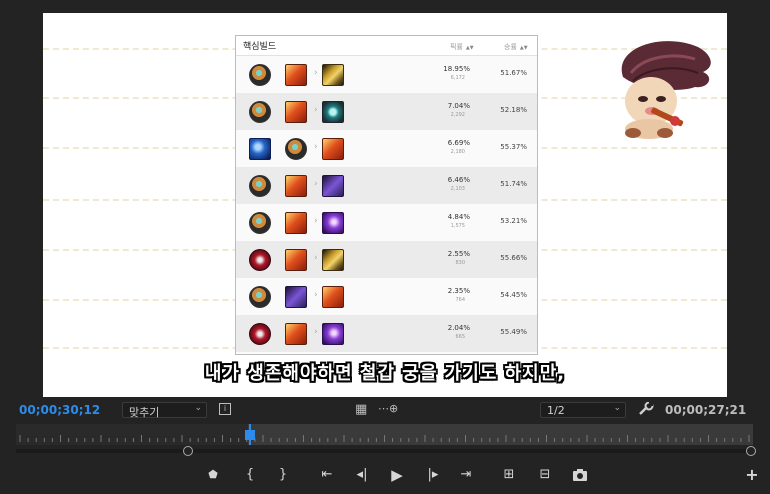  What do you see at coordinates (458, 254) in the screenshot?
I see `pick-rate: 2.55%` at bounding box center [458, 254].